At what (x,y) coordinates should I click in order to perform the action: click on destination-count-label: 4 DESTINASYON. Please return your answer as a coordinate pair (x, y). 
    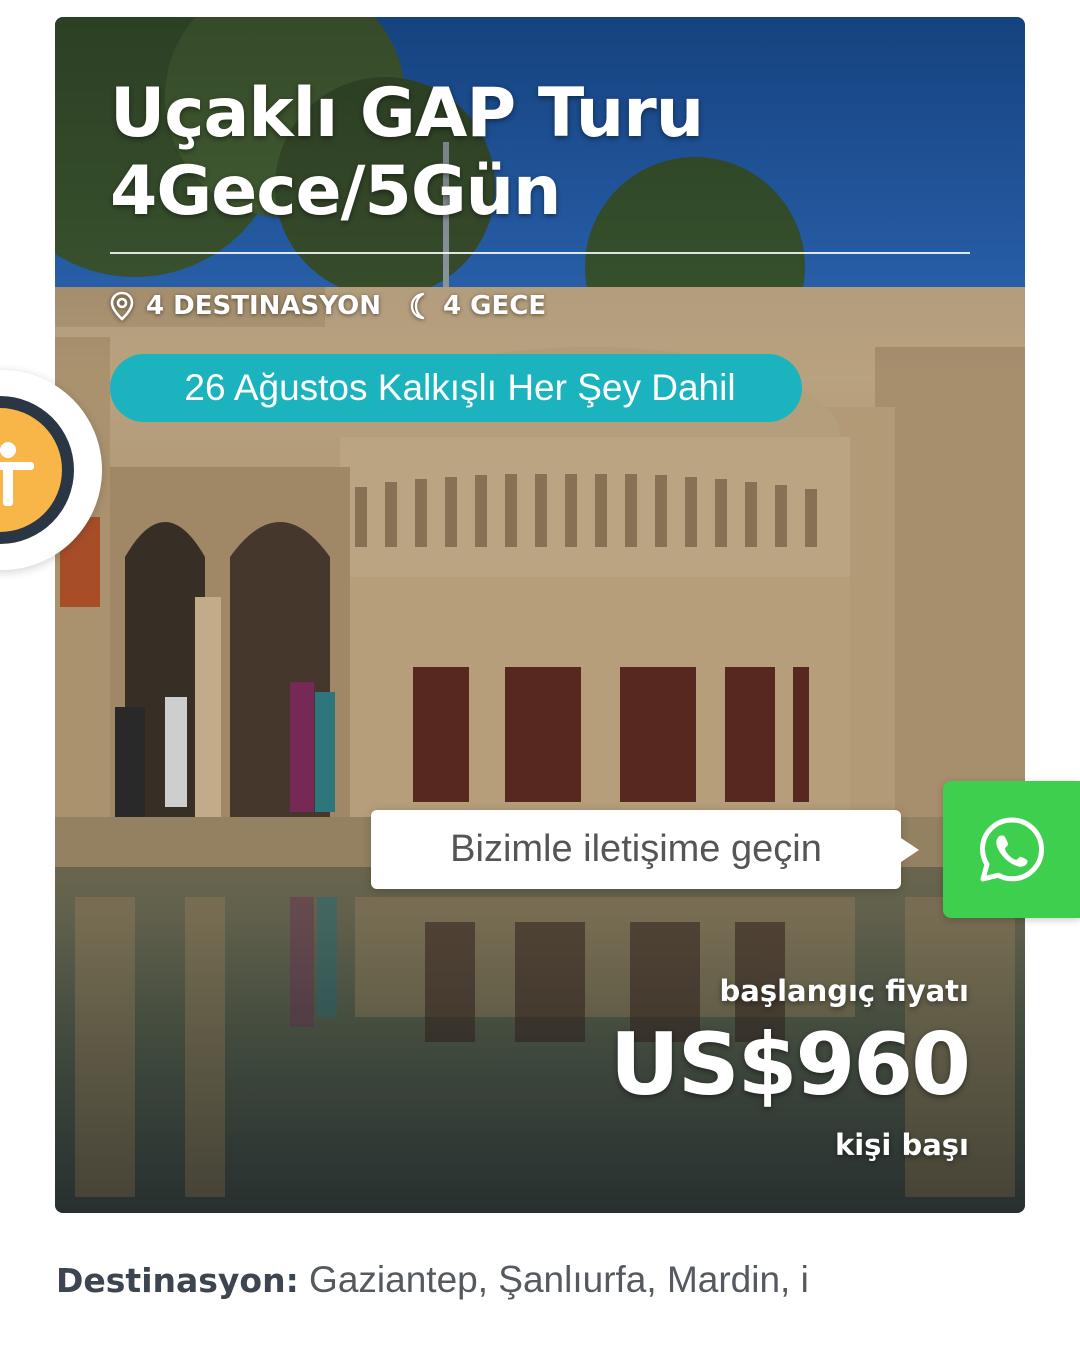
    Looking at the image, I should click on (263, 306).